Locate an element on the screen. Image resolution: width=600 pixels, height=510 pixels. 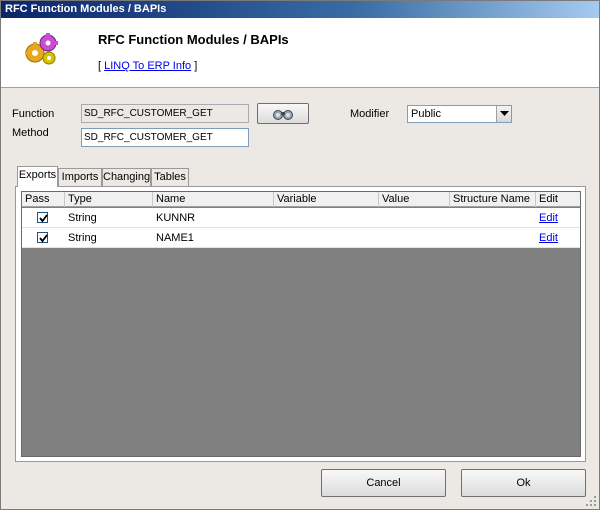
column-header-pass: Pass is located at coordinates (43, 199).